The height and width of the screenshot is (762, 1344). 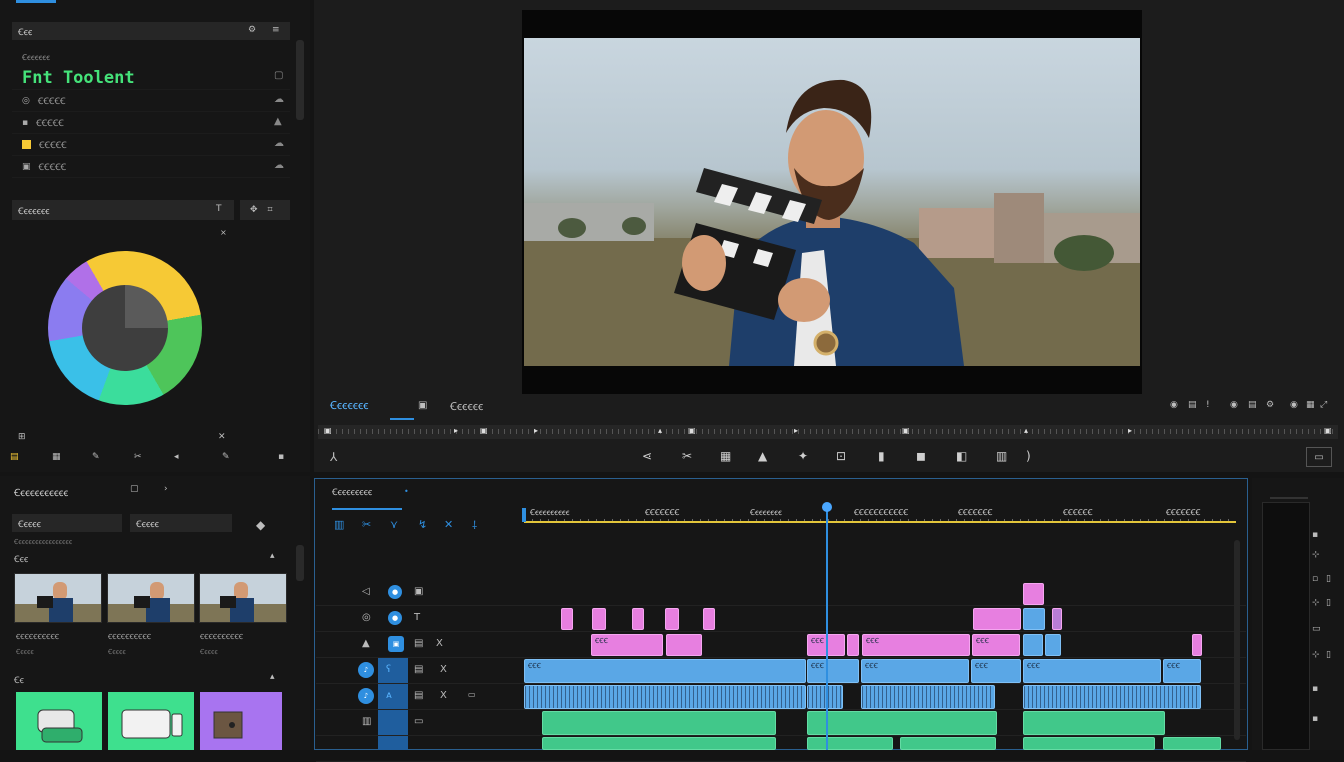 What do you see at coordinates (996, 645) in the screenshot?
I see `video-clip: ꞒꞒꞒ` at bounding box center [996, 645].